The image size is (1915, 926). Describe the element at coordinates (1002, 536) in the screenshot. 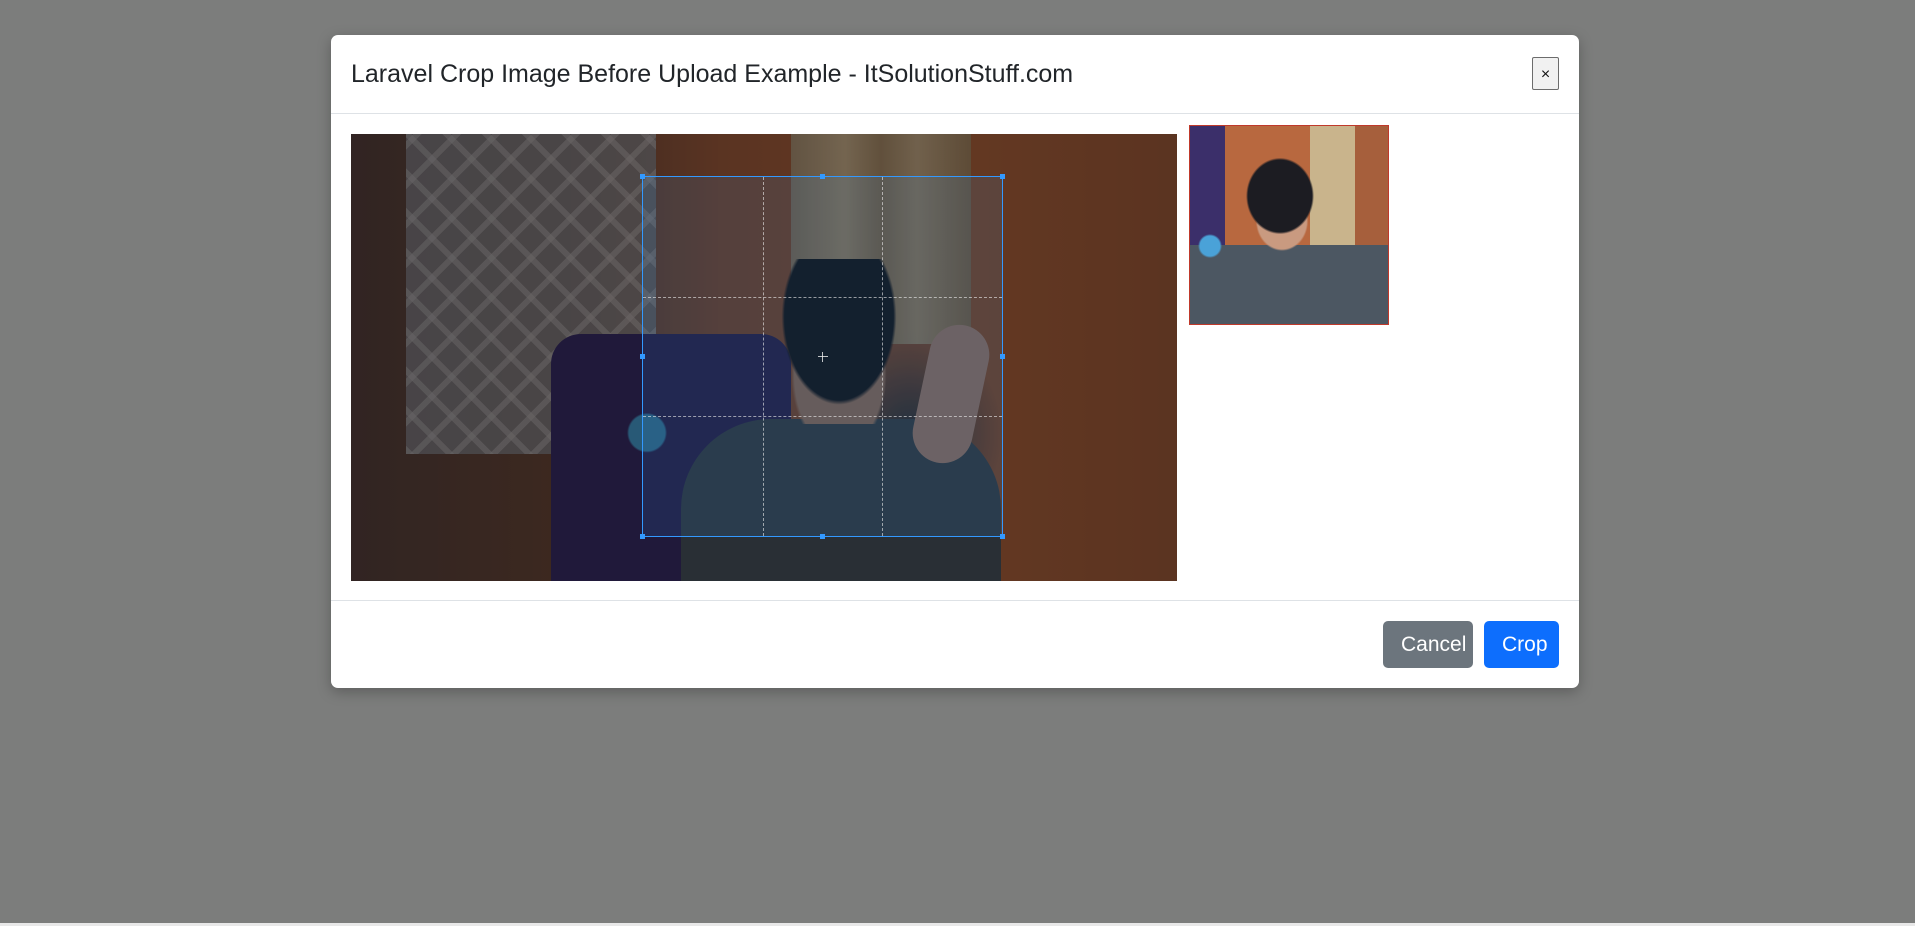

I see `resize-handle-se` at that location.